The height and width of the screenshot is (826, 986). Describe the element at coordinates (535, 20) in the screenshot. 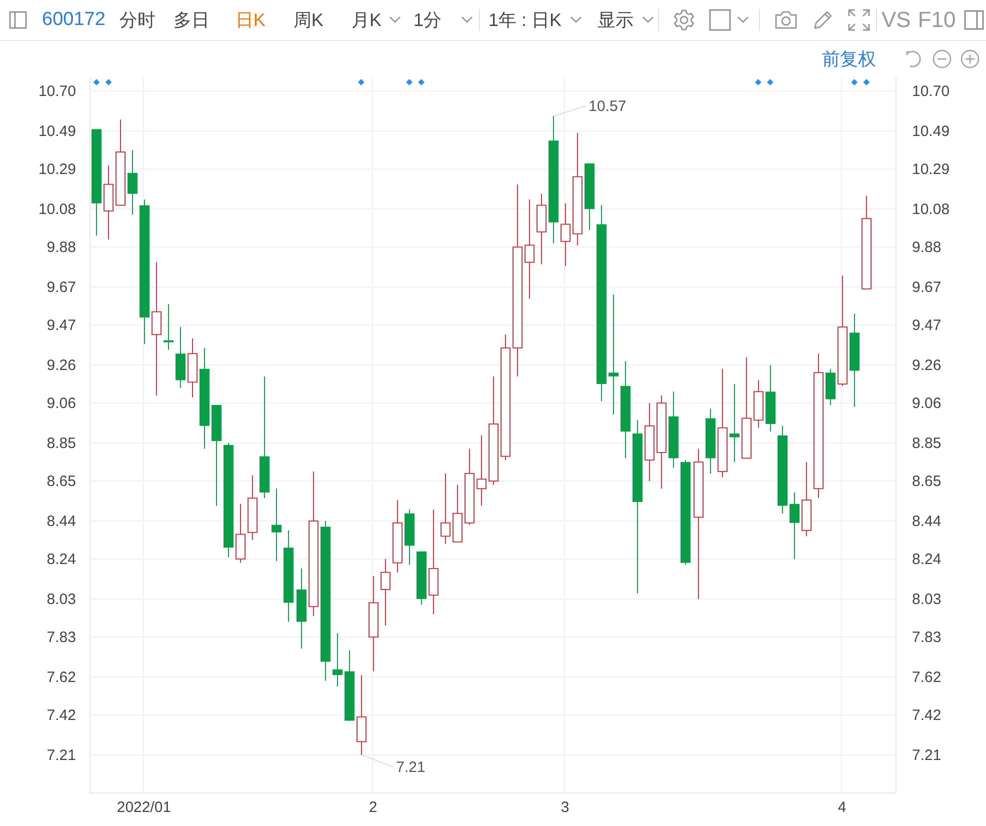

I see `range-dropdown: 1年 : 日K` at that location.